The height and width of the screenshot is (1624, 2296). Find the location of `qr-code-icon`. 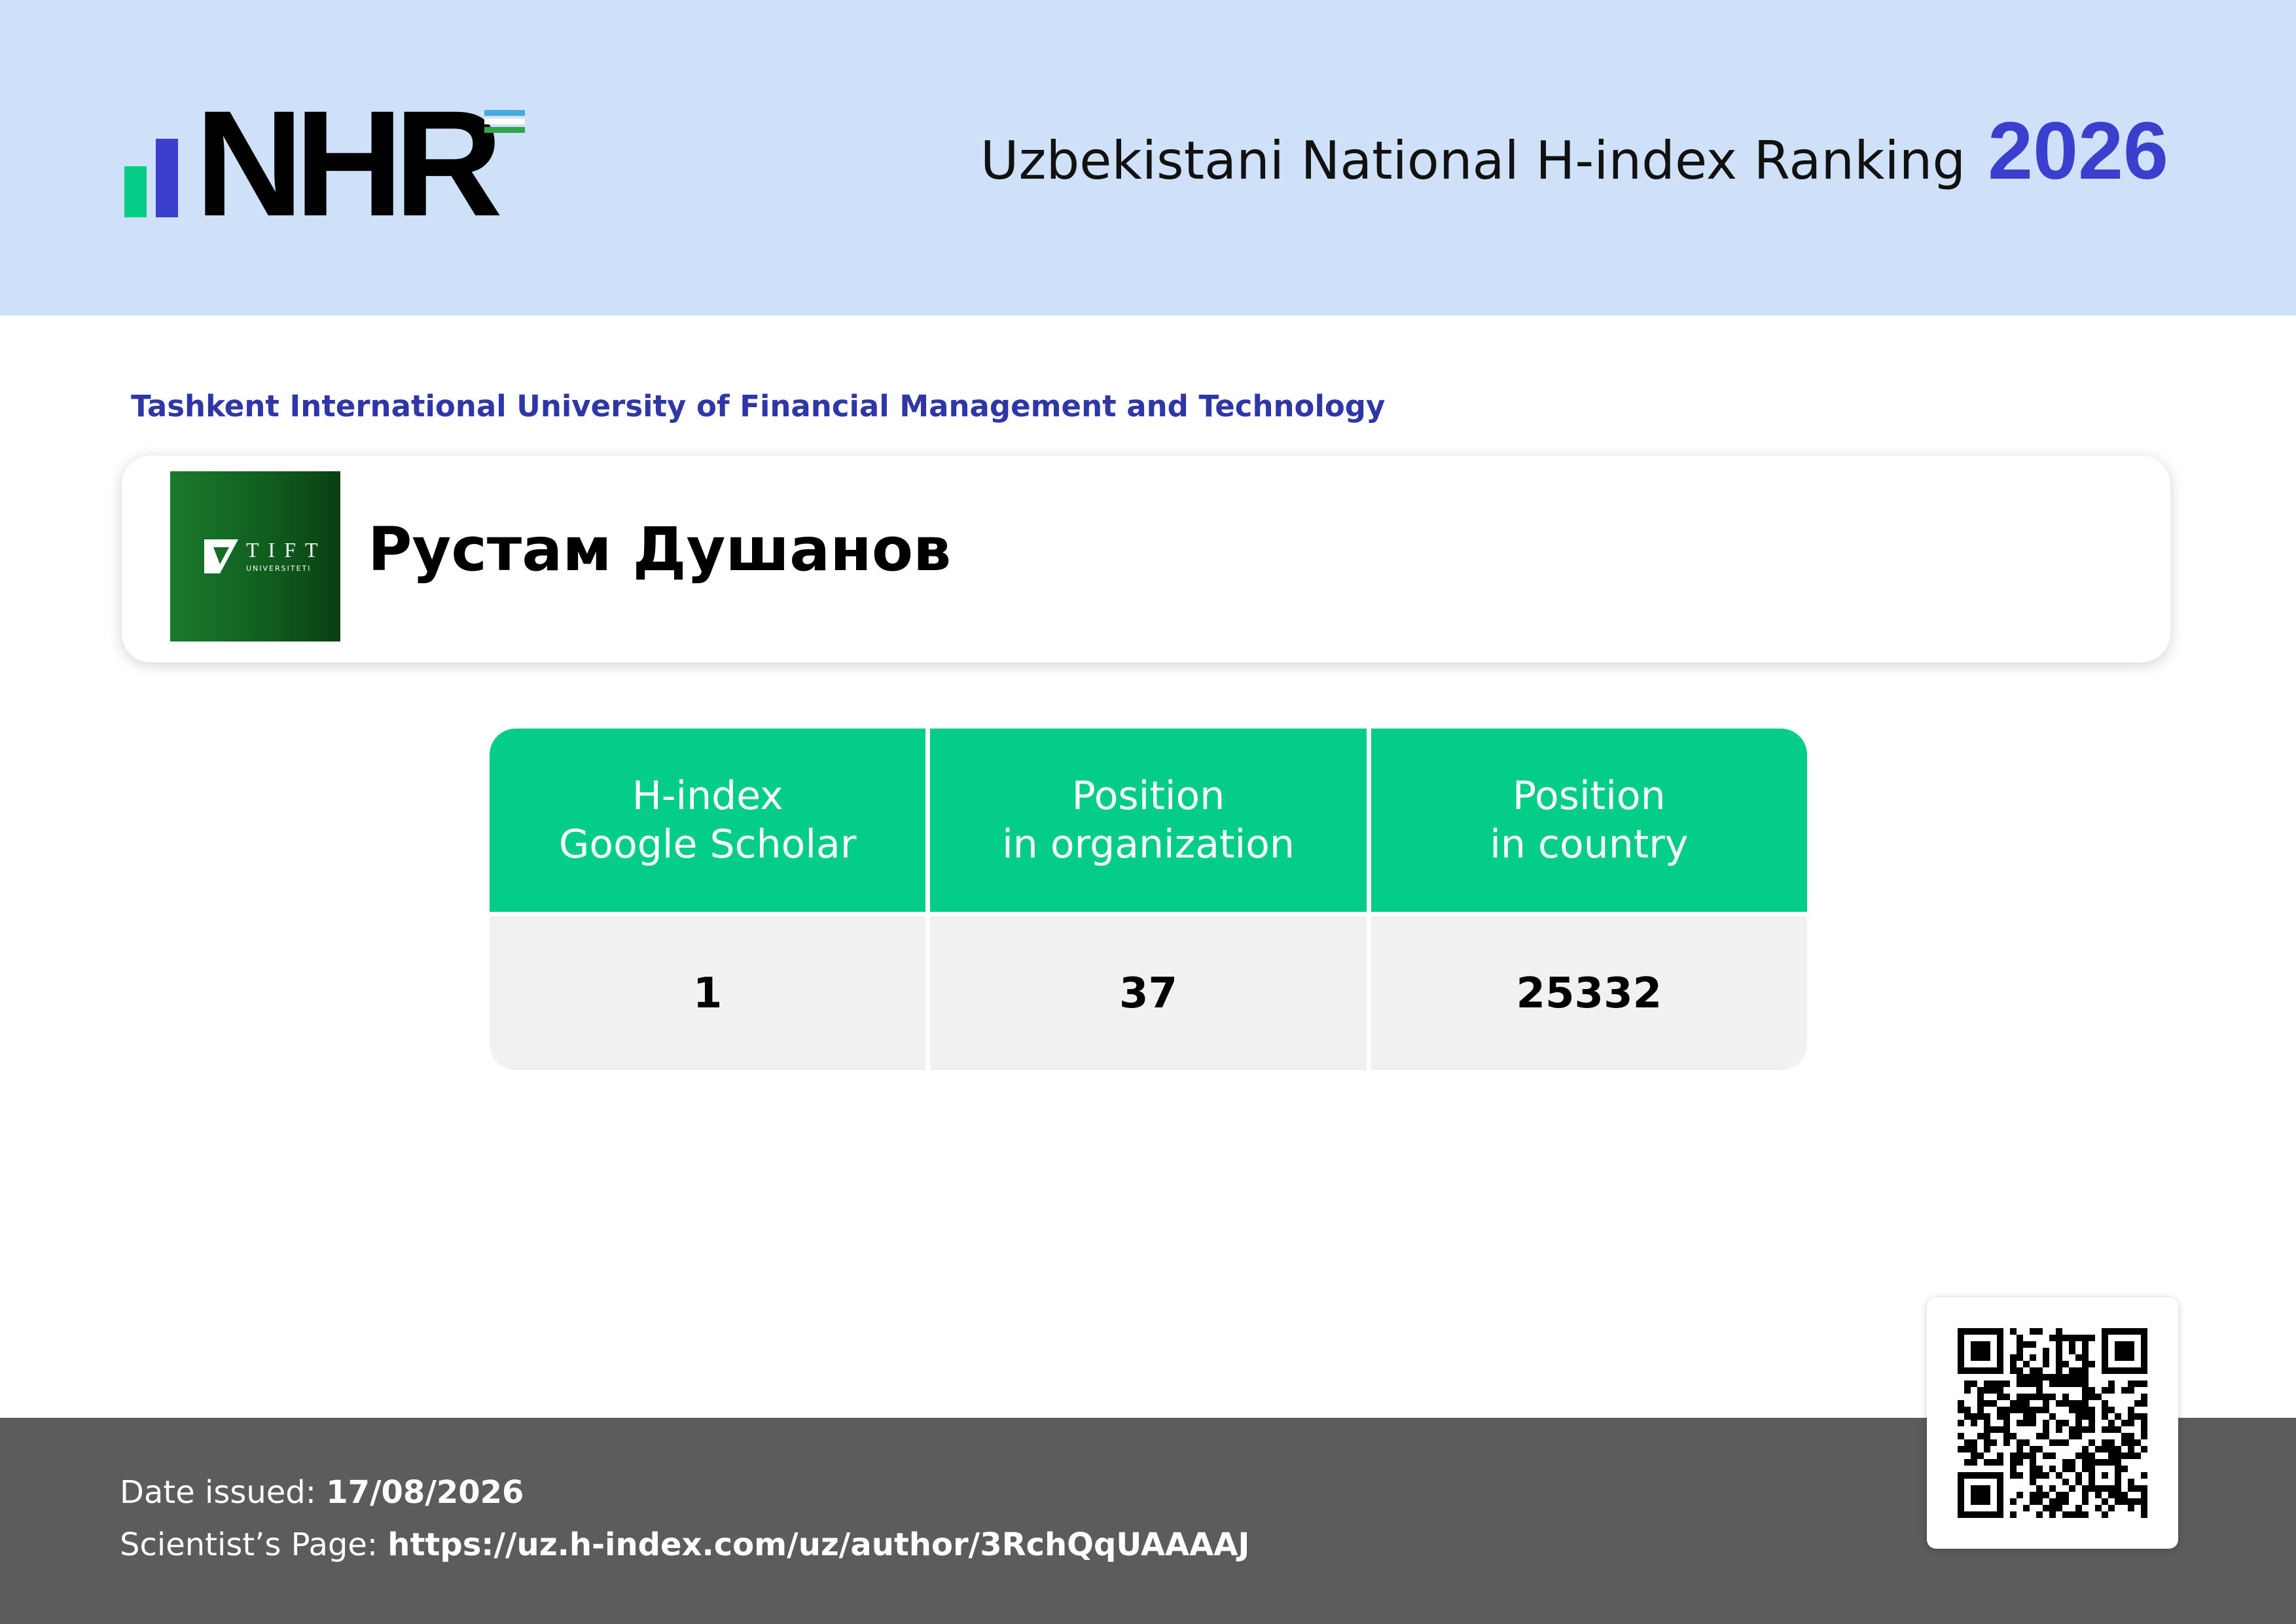

qr-code-icon is located at coordinates (2052, 1423).